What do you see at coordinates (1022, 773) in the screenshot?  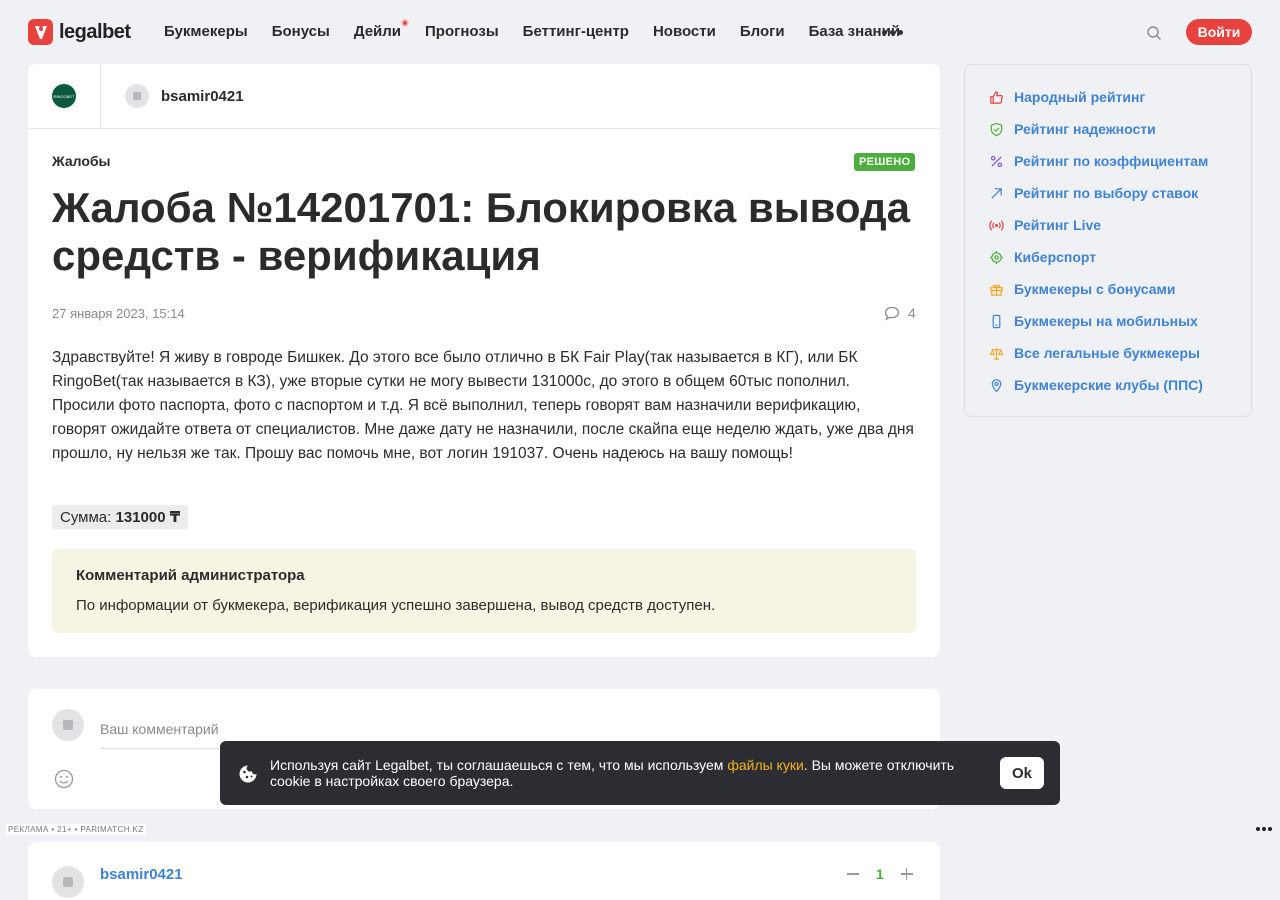 I see `cookie-ok-button: Ok` at bounding box center [1022, 773].